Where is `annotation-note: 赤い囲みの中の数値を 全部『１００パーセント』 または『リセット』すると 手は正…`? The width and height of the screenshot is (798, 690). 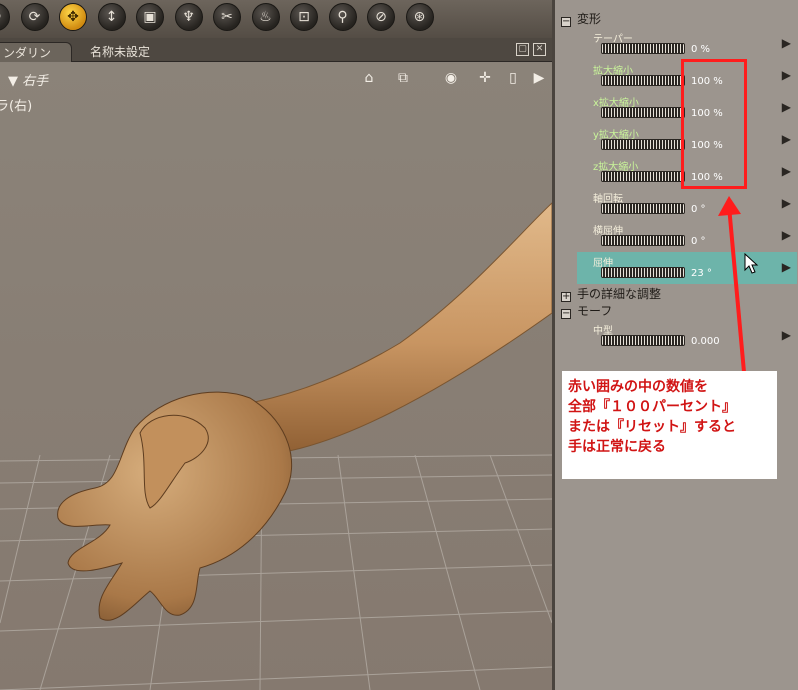 annotation-note: 赤い囲みの中の数値を 全部『１００パーセント』 または『リセット』すると 手は正… is located at coordinates (669, 425).